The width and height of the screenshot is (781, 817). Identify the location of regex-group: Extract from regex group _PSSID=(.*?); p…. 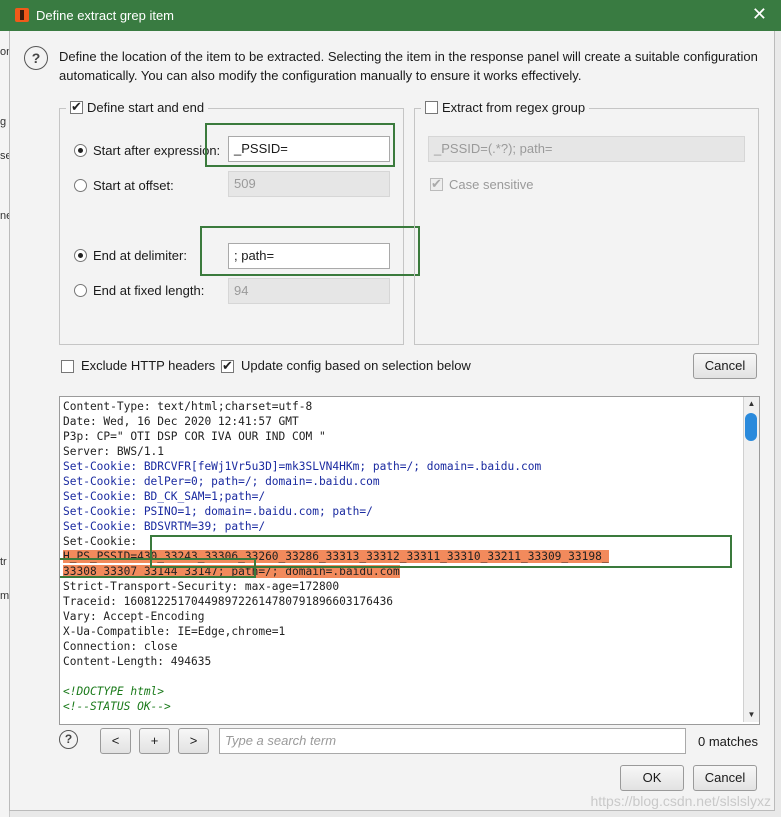
(586, 222).